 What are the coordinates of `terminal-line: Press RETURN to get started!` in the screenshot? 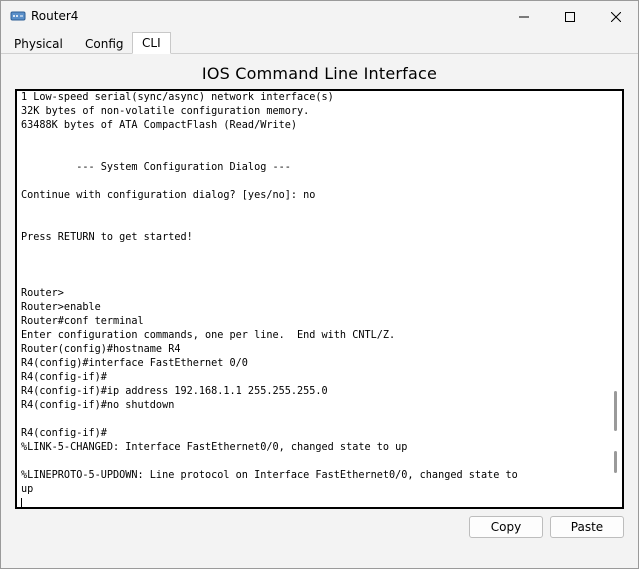 It's located at (107, 237).